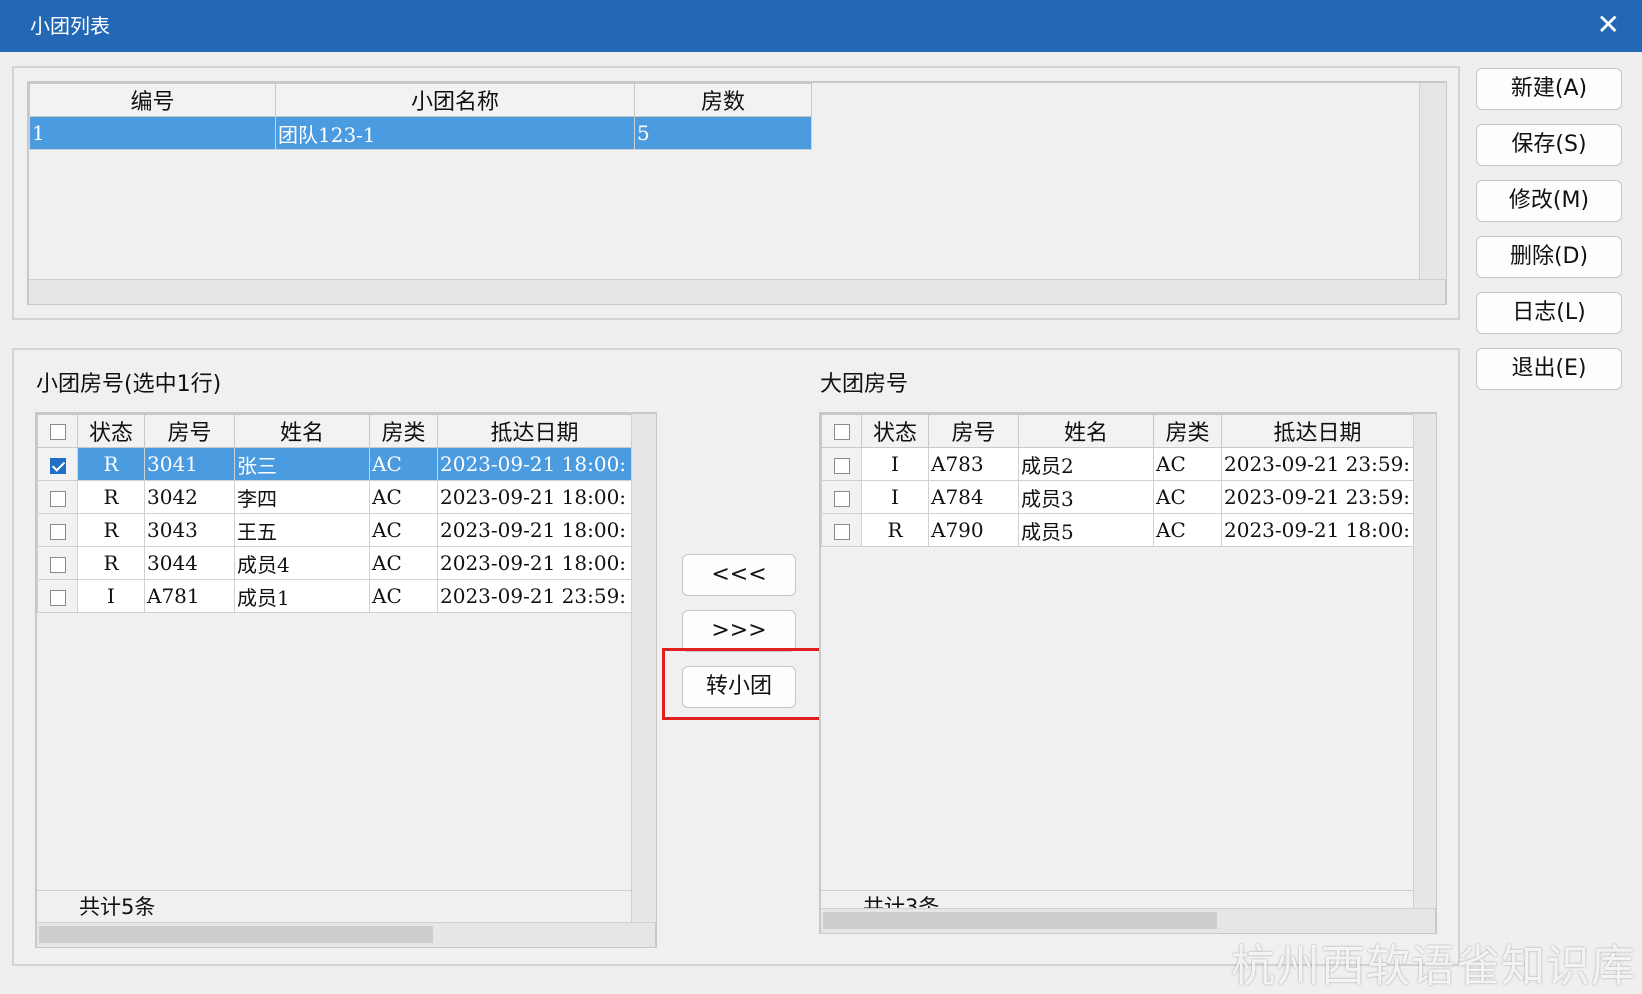  I want to click on cell-room: A783, so click(973, 464).